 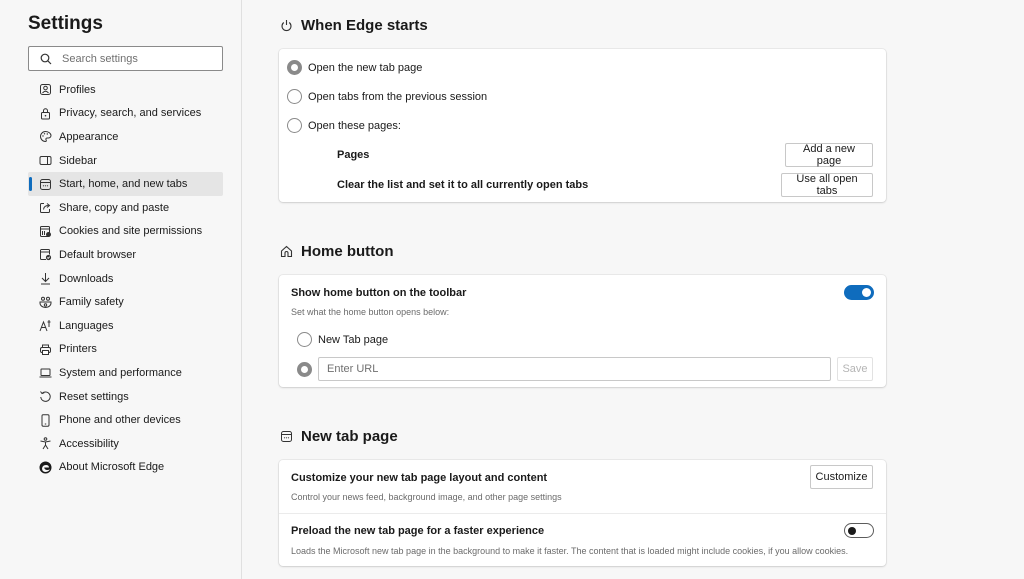 I want to click on sidebar-item-label: Family safety, so click(x=91, y=302).